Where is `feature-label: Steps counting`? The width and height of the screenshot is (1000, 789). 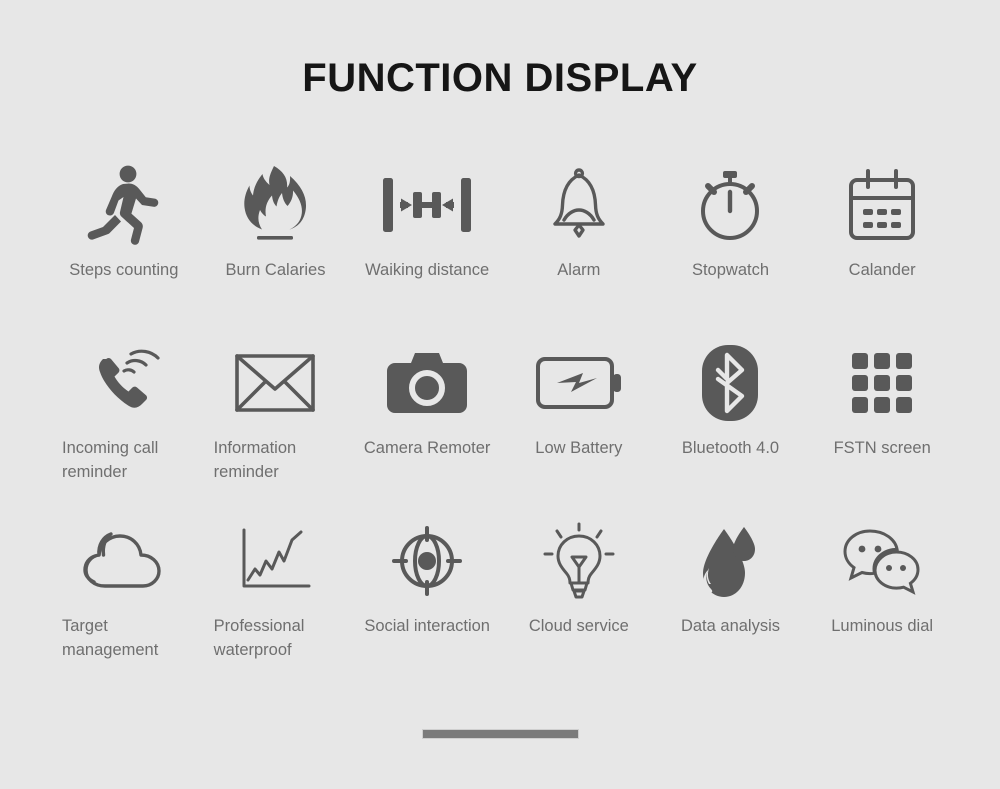
feature-label: Steps counting is located at coordinates (124, 270).